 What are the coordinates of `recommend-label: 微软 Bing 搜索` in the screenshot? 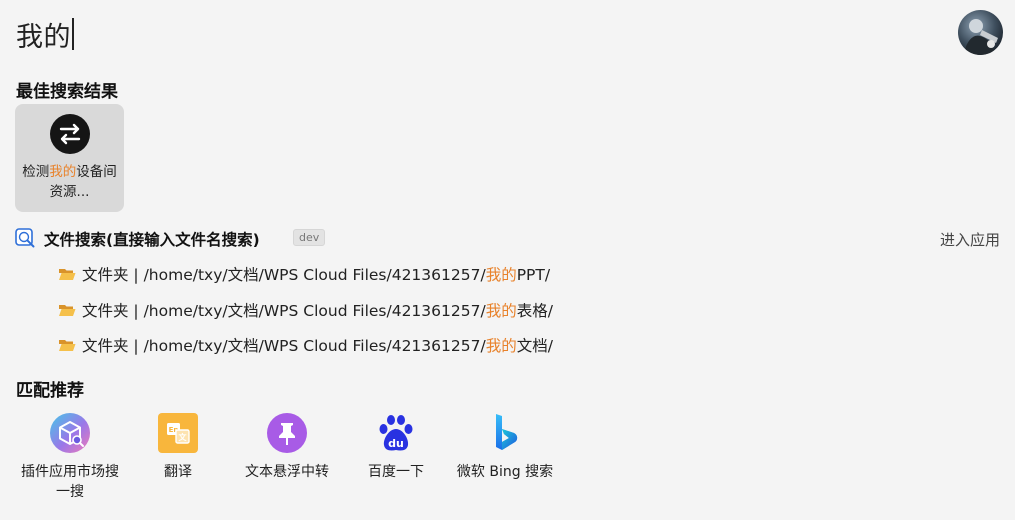 It's located at (505, 472).